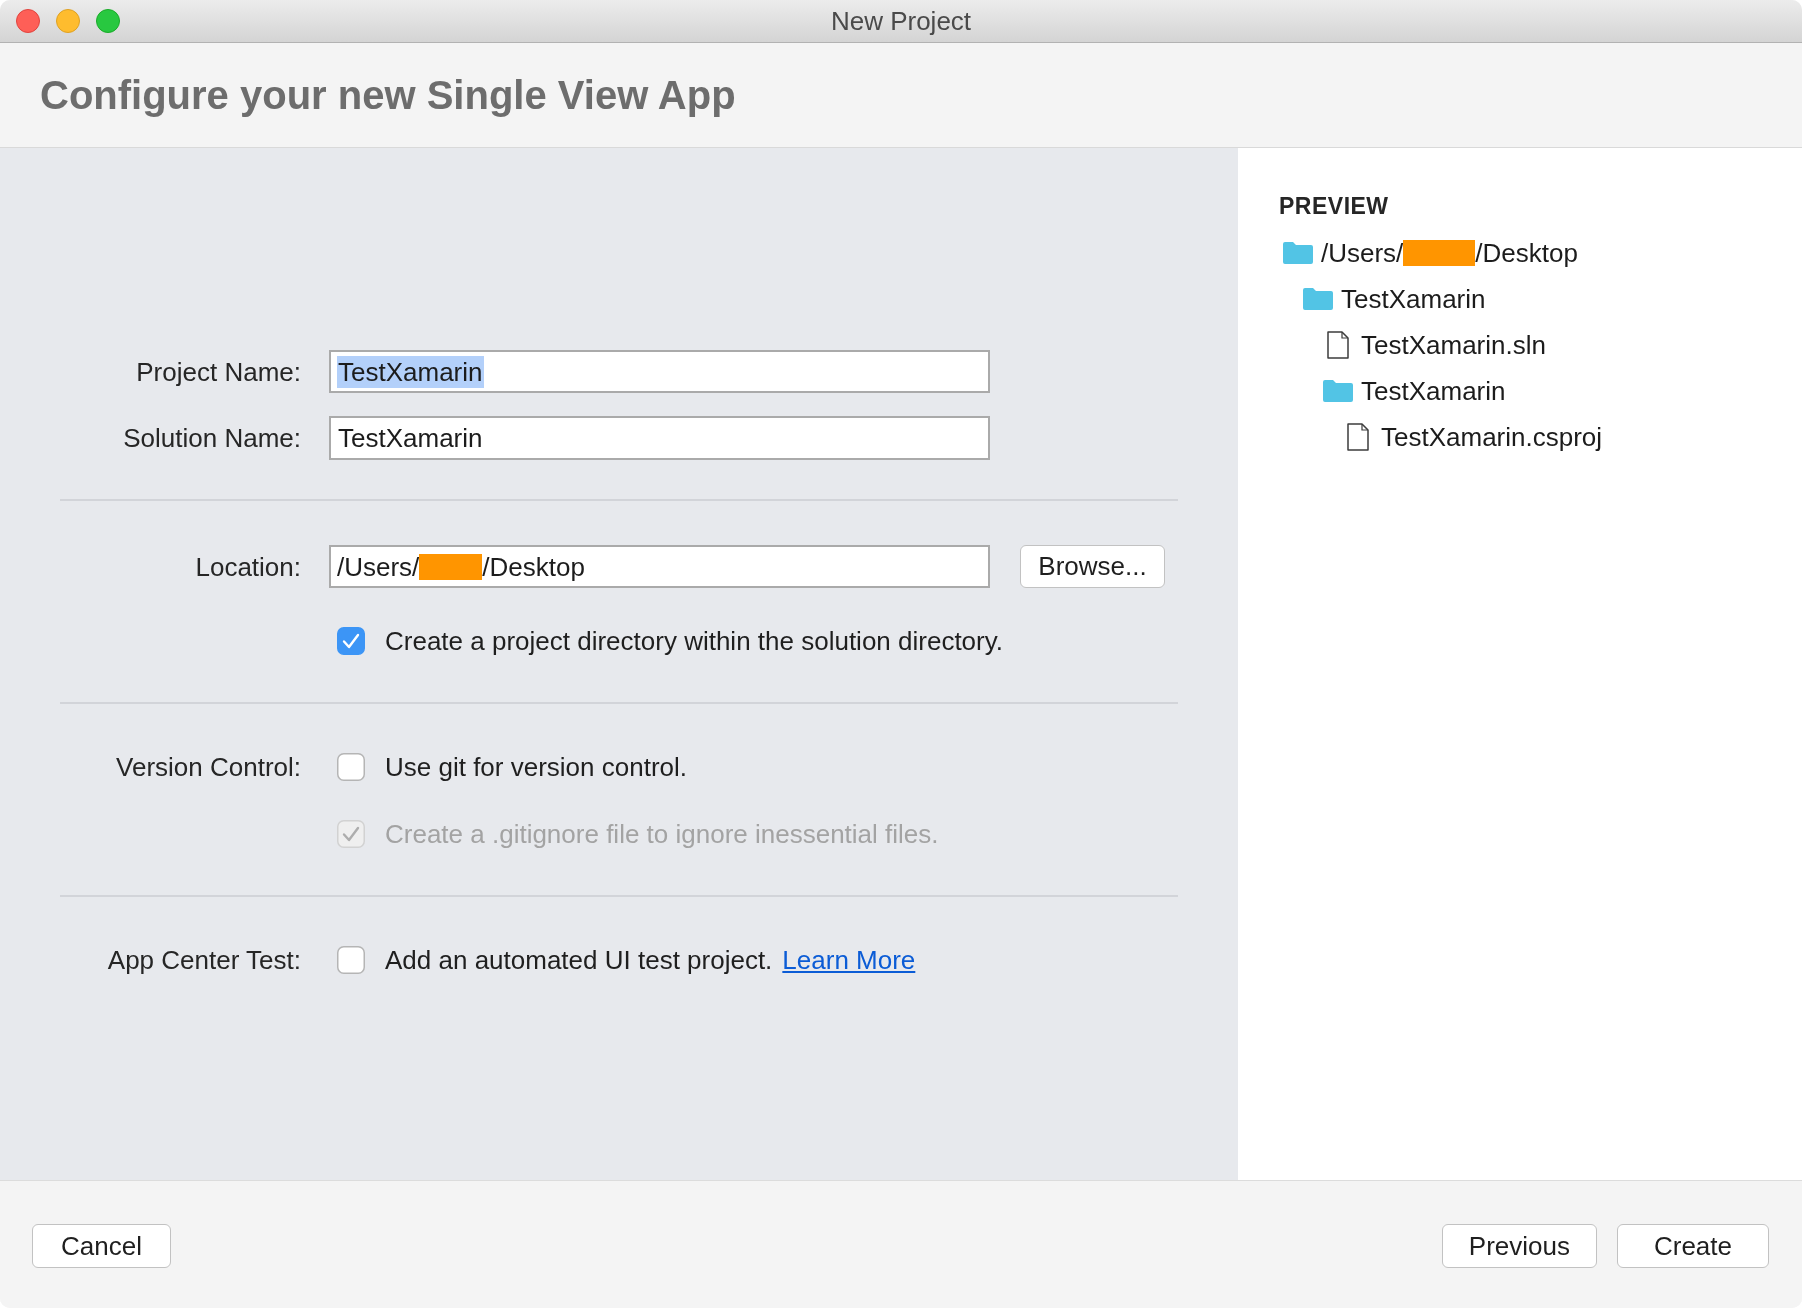 The image size is (1802, 1308). What do you see at coordinates (388, 95) in the screenshot?
I see `page-title: Configure your new Single View App` at bounding box center [388, 95].